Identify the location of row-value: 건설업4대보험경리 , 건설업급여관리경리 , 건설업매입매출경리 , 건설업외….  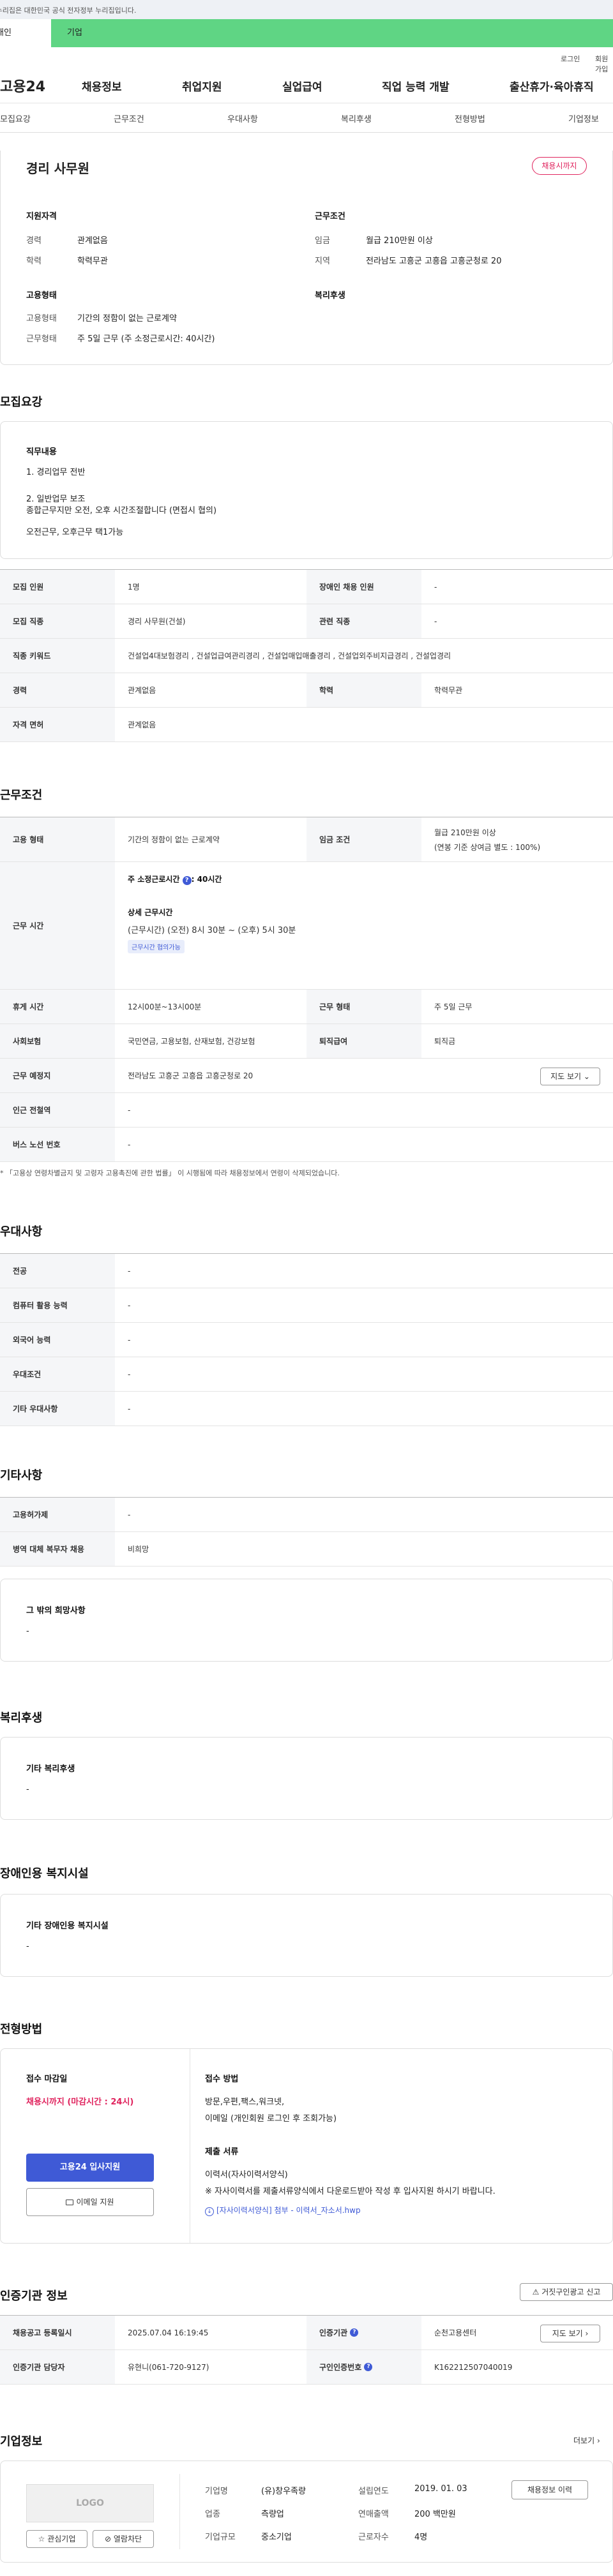
(289, 655).